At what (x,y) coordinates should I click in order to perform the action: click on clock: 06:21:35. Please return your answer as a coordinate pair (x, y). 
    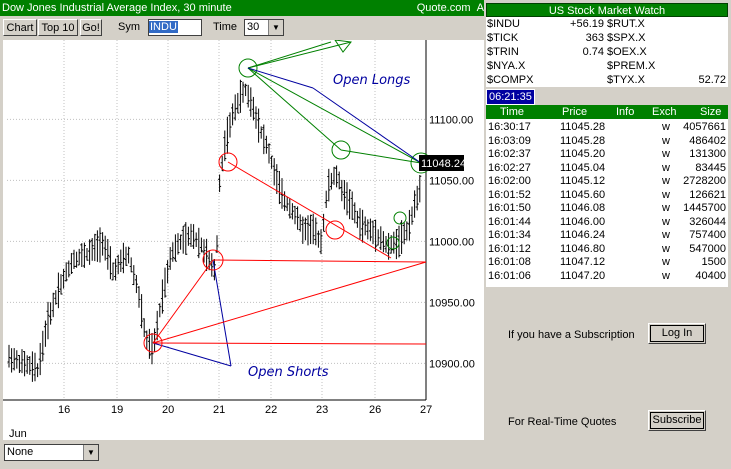
    Looking at the image, I should click on (510, 97).